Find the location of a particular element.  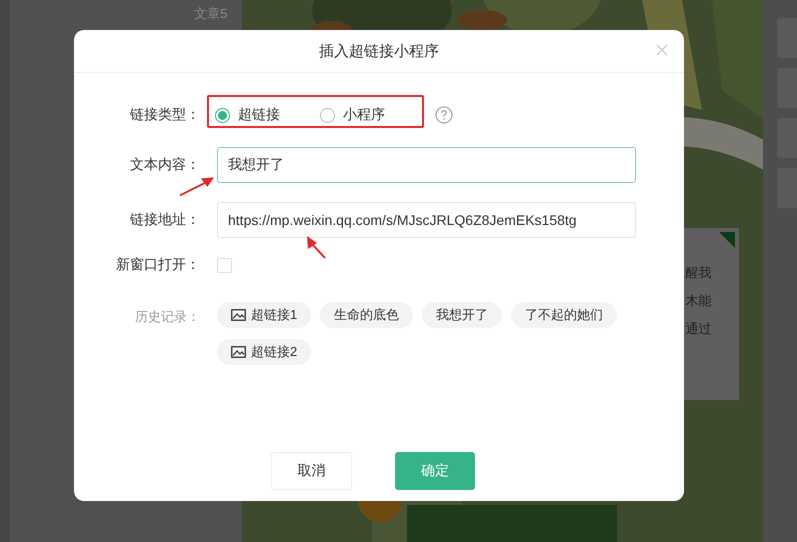

field-label: 历史记录： is located at coordinates (167, 317).